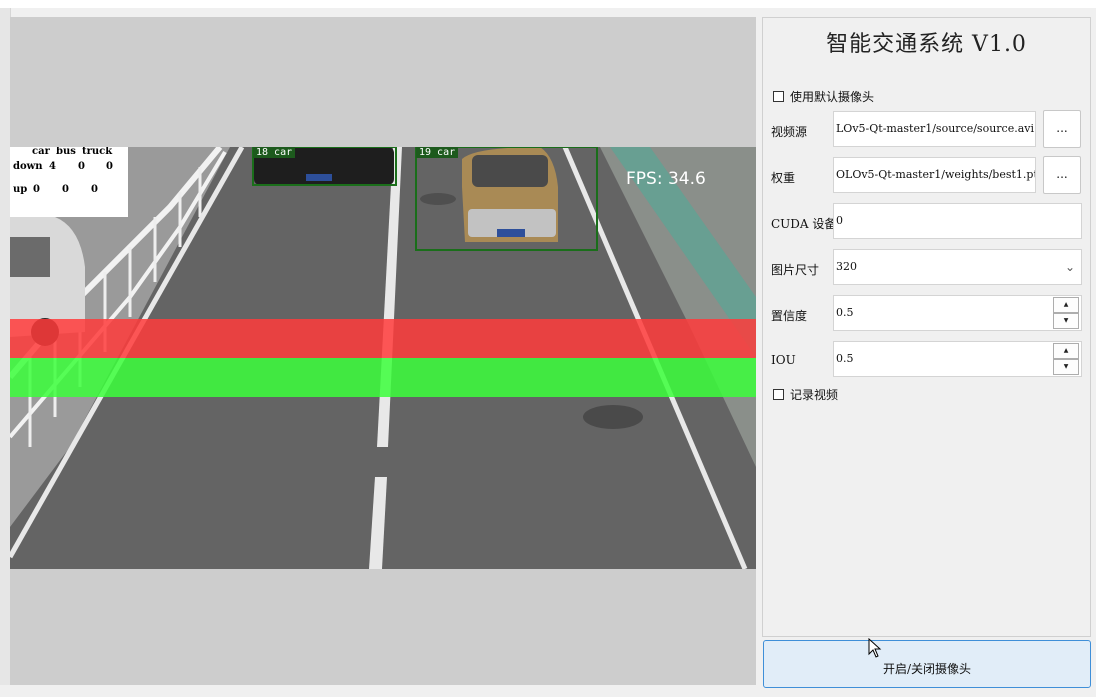  I want to click on counter-header-car: car, so click(41, 152).